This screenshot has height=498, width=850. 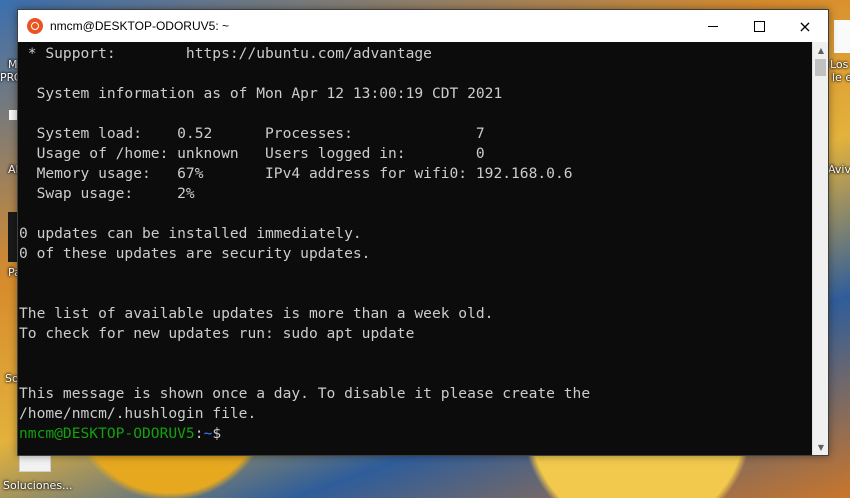 What do you see at coordinates (107, 433) in the screenshot?
I see `prompt-user-host: nmcm@DESKTOP-ODORUV5` at bounding box center [107, 433].